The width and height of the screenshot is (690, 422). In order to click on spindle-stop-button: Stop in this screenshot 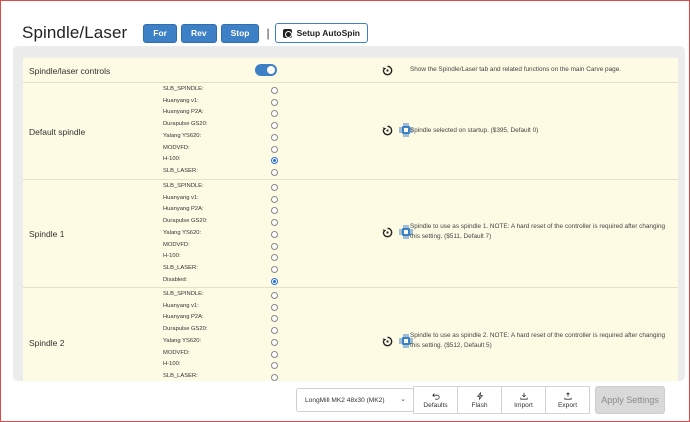, I will do `click(240, 33)`.